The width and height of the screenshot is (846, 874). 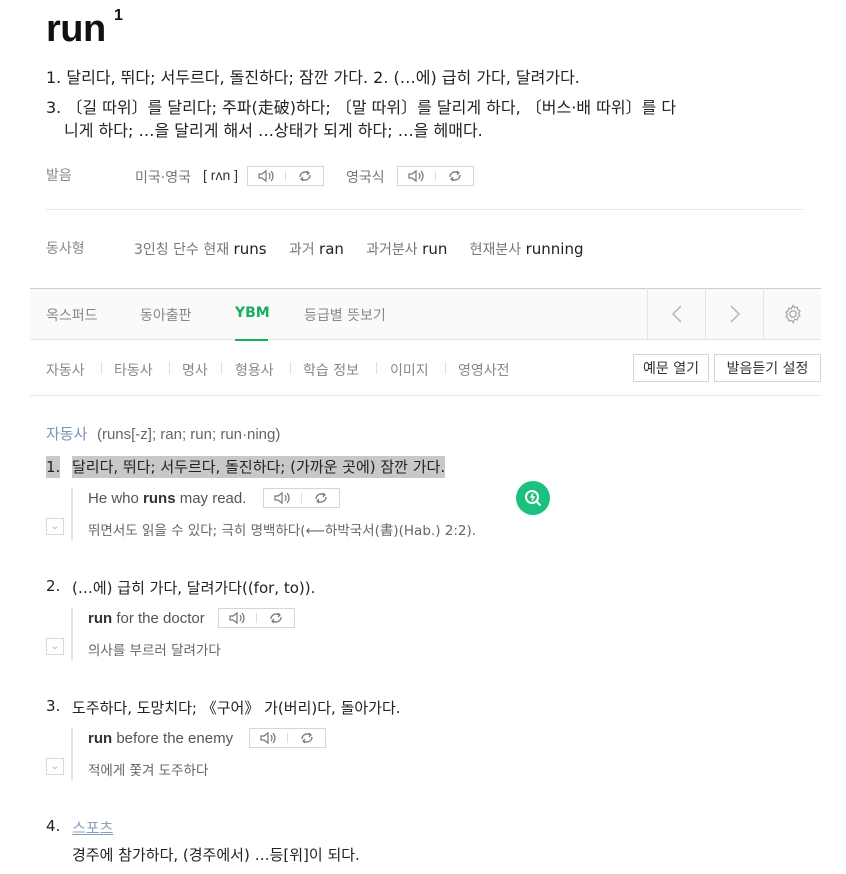 I want to click on definition-number: 2., so click(x=53, y=586).